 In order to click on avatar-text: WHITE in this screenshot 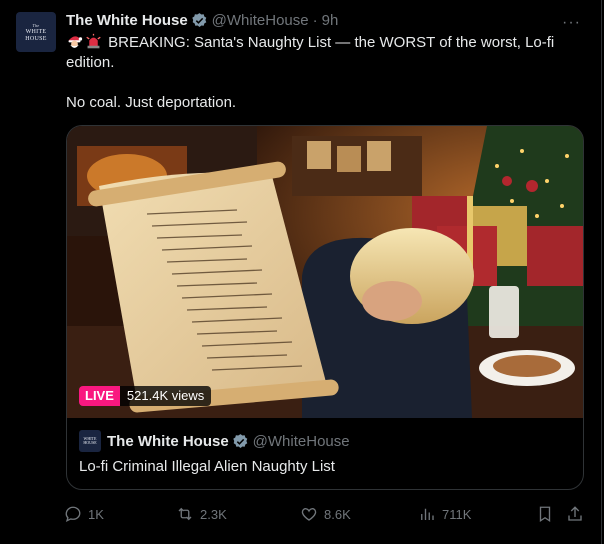, I will do `click(36, 31)`.